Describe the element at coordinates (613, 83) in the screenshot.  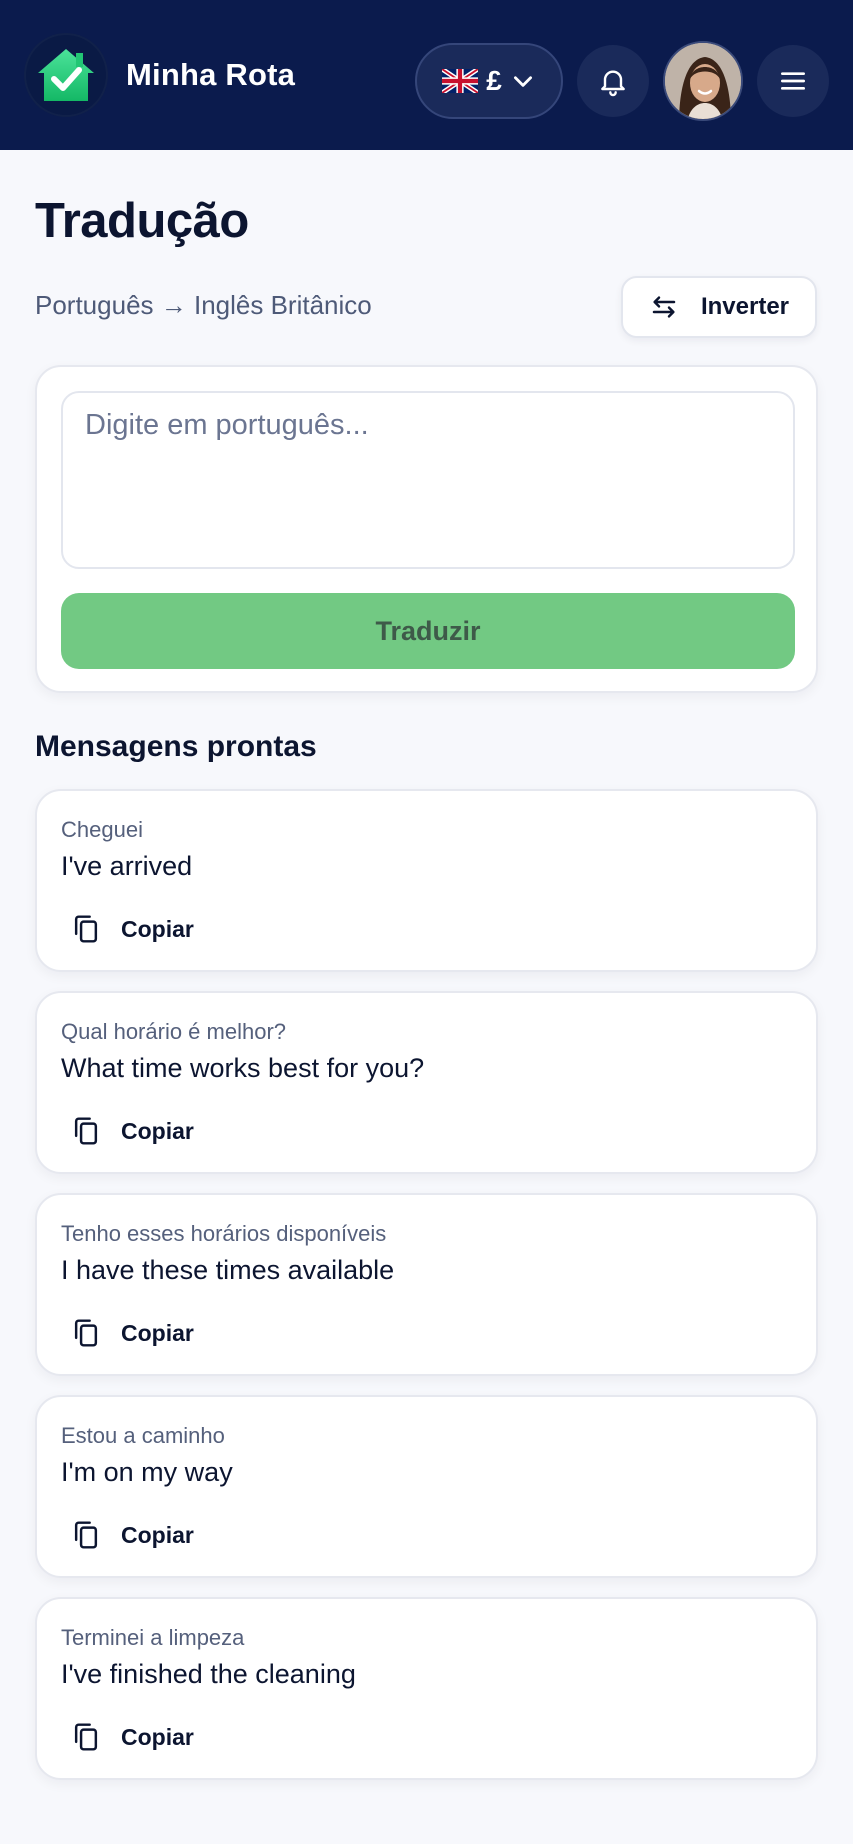
I see `bell-icon` at that location.